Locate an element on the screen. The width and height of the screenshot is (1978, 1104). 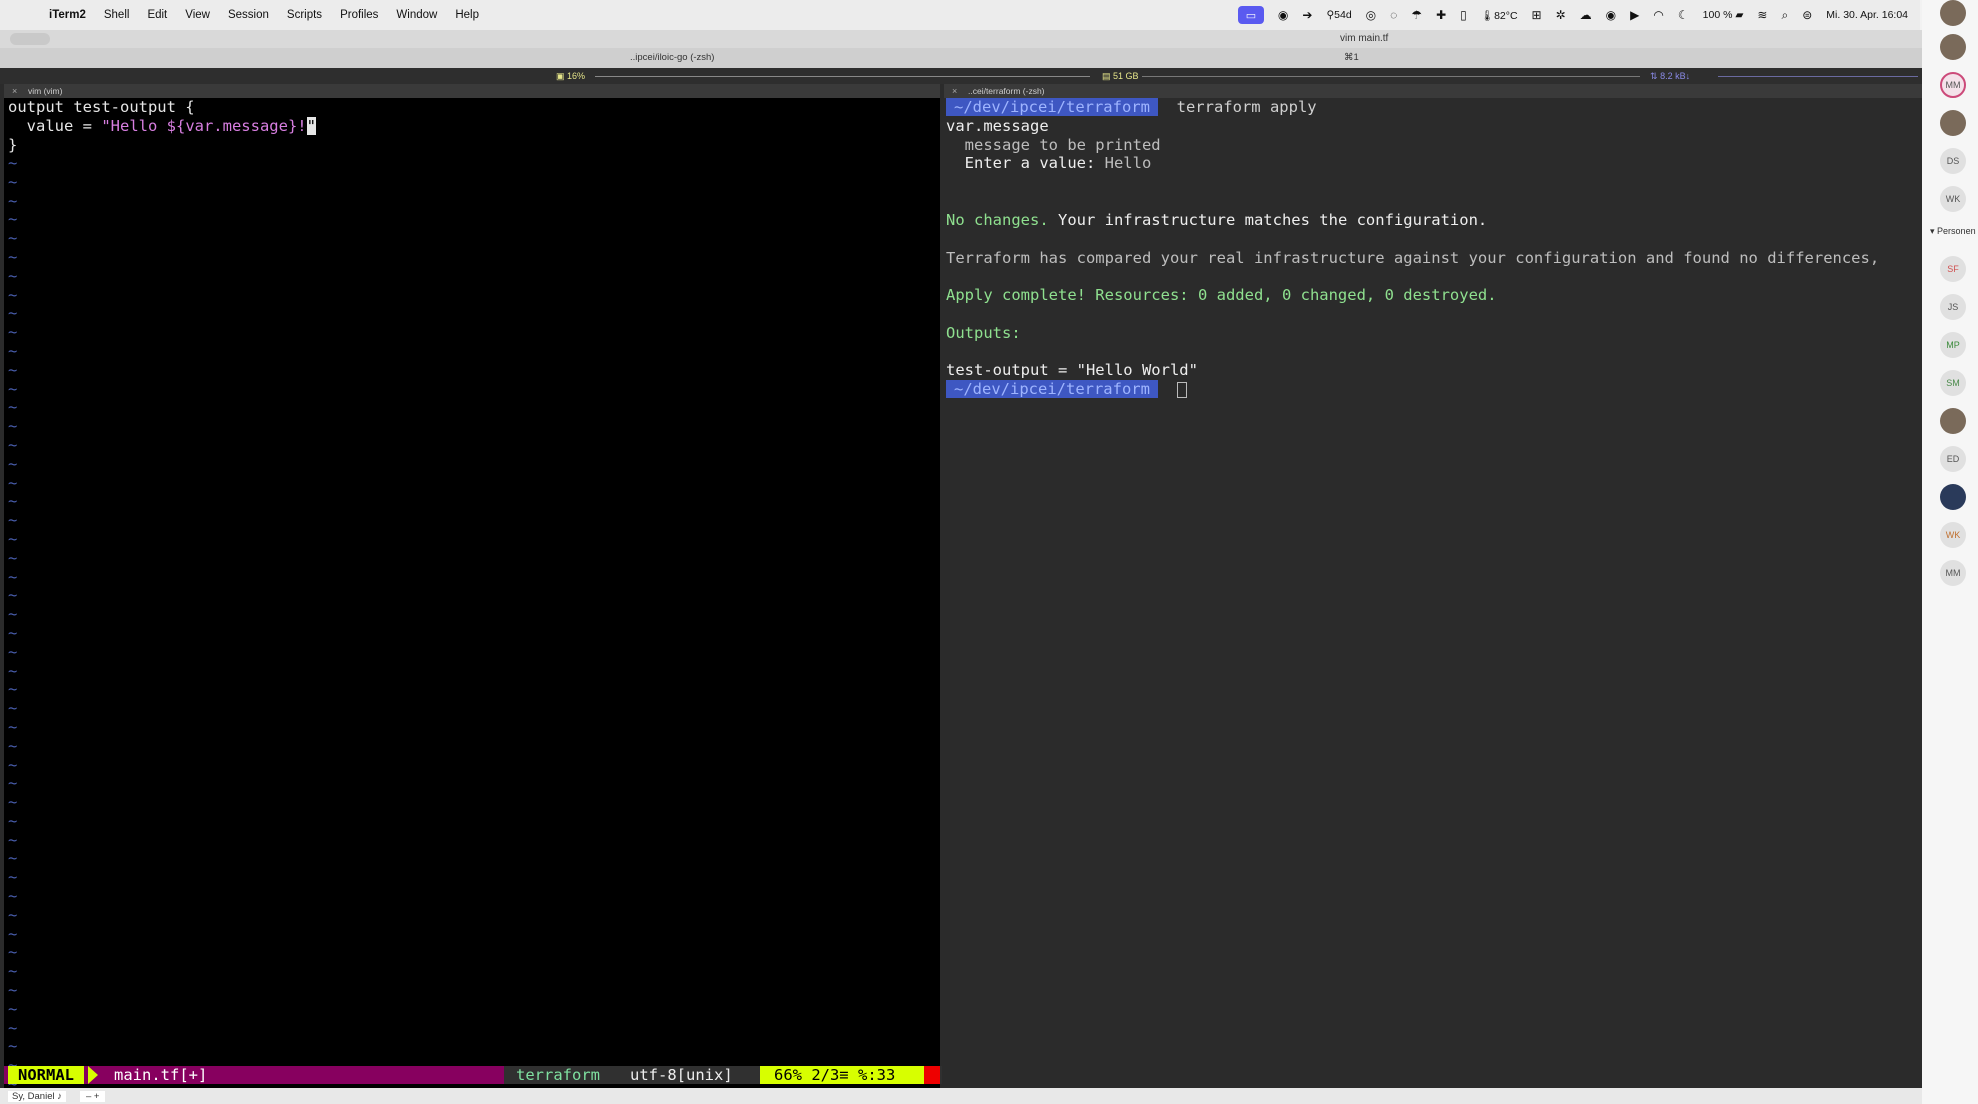
vim-cursor: " is located at coordinates (311, 125).